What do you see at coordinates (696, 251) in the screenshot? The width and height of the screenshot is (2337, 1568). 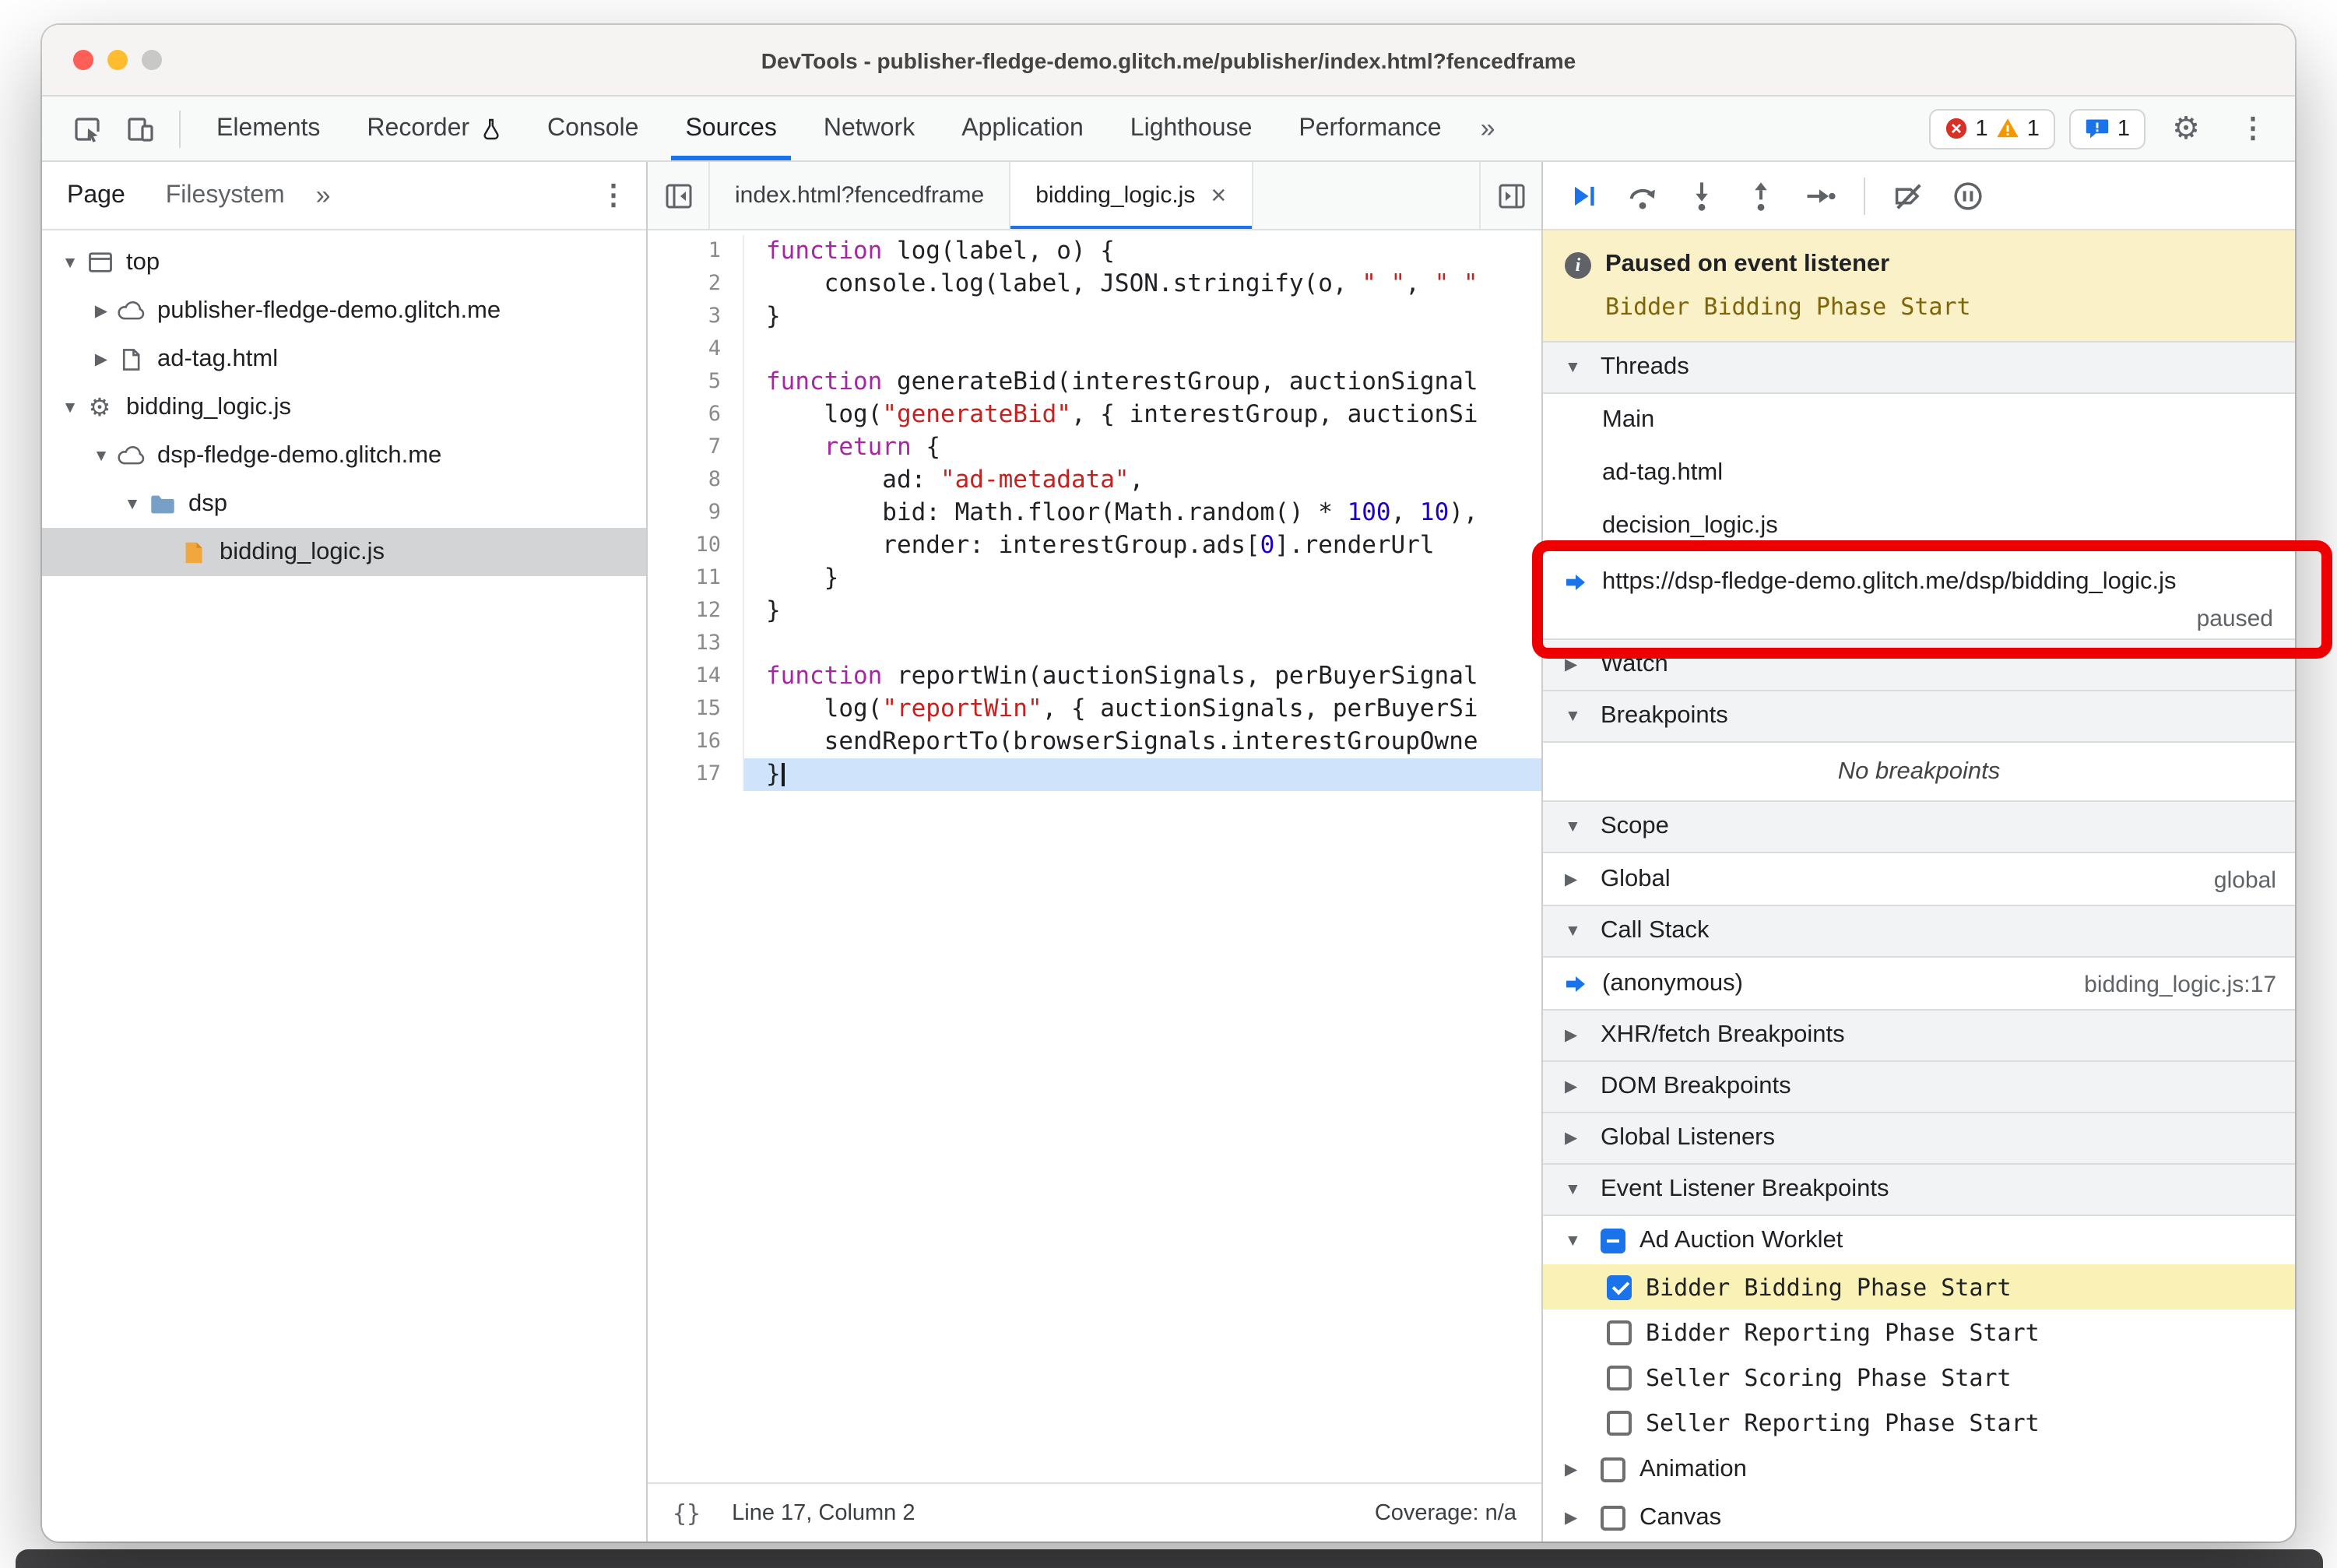 I see `line-number: 1` at bounding box center [696, 251].